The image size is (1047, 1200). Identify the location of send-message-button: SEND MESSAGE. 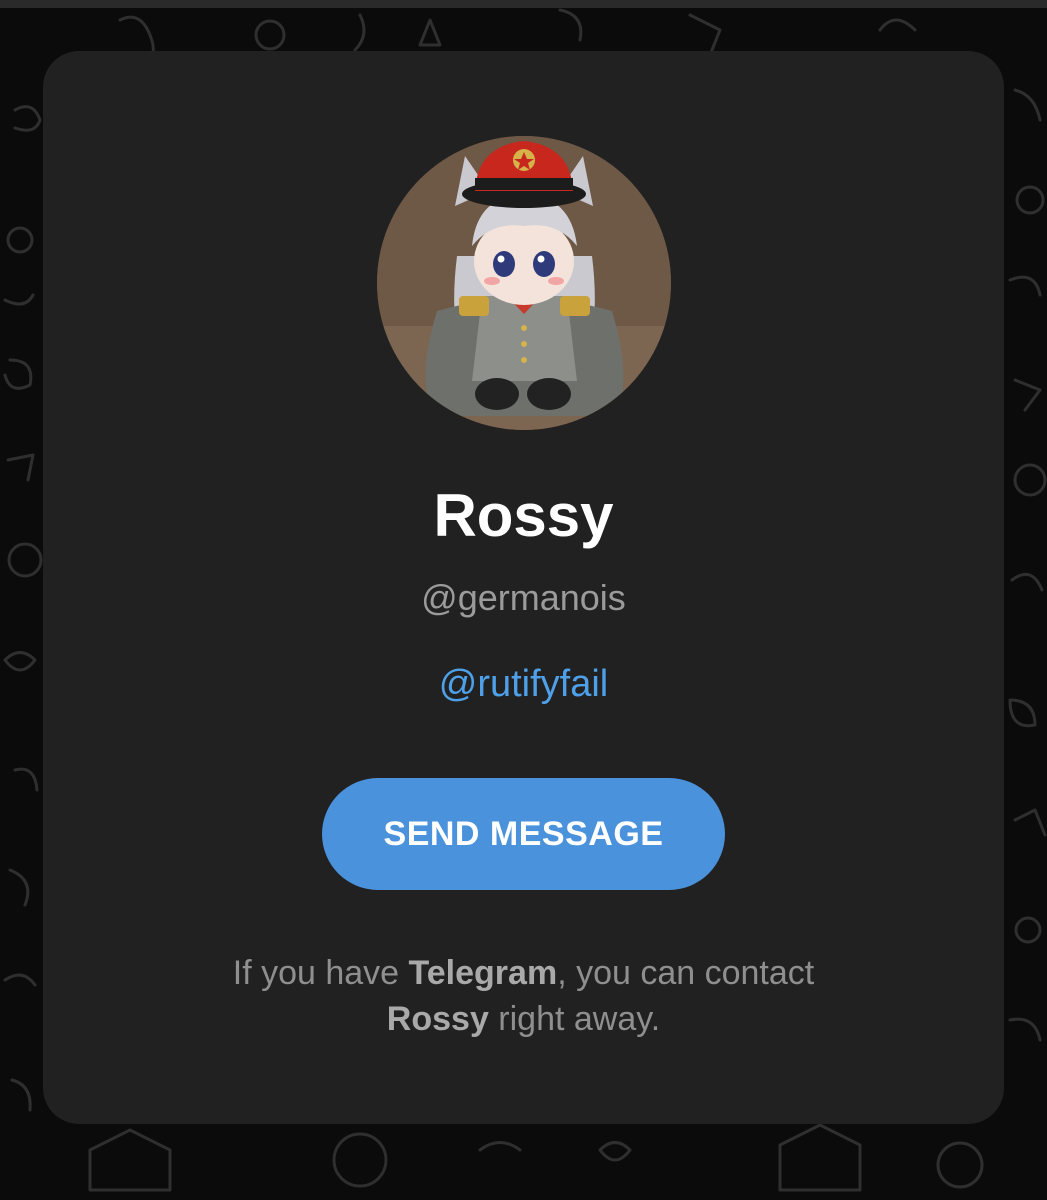
(523, 834).